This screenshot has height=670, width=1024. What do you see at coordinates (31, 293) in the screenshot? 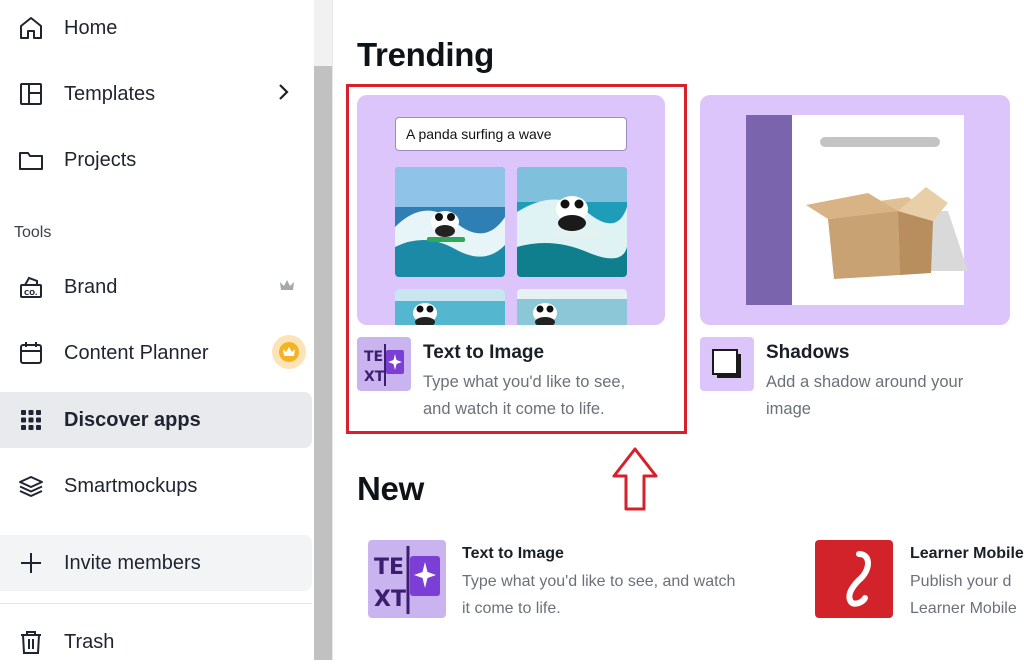
I see `svg-text: CO.` at bounding box center [31, 293].